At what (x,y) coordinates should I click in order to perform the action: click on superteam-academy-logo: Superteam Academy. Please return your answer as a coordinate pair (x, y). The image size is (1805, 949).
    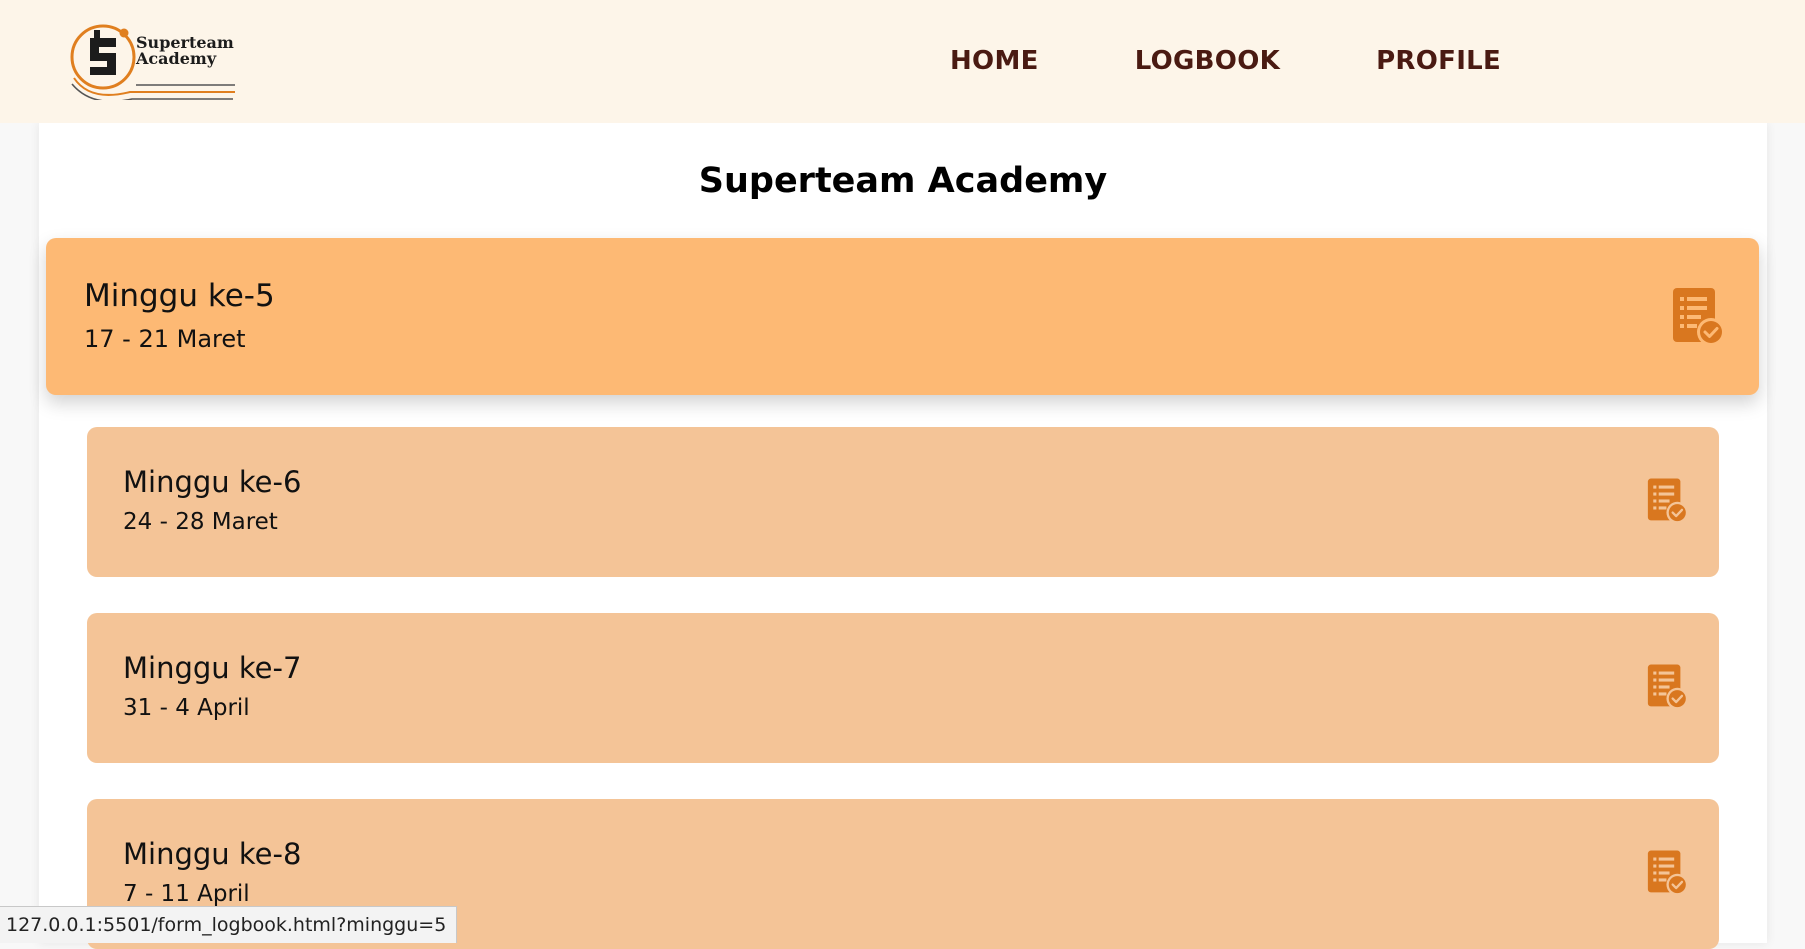
    Looking at the image, I should click on (155, 62).